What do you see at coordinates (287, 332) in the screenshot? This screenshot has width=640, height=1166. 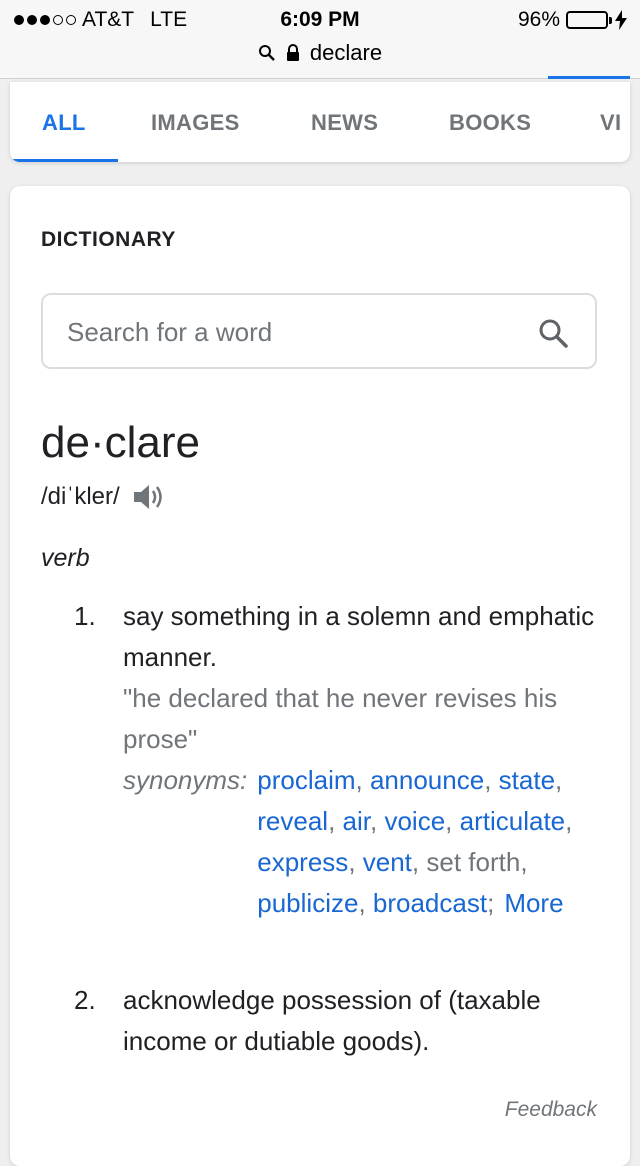 I see `word-search-input` at bounding box center [287, 332].